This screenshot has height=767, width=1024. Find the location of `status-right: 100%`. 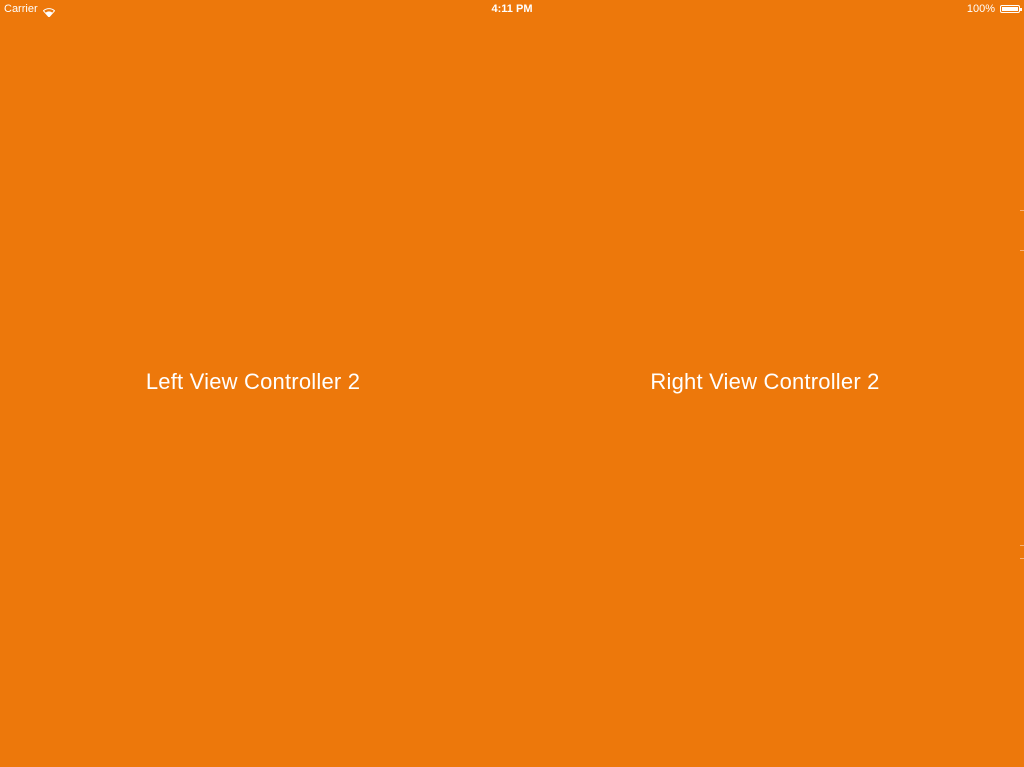

status-right: 100% is located at coordinates (994, 9).